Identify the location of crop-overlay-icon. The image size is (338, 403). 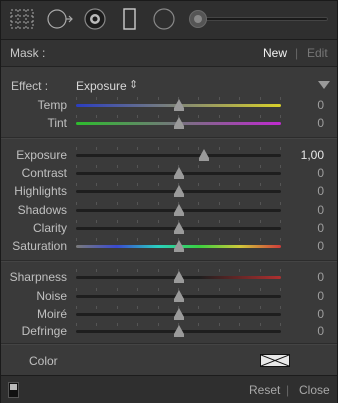
(22, 19).